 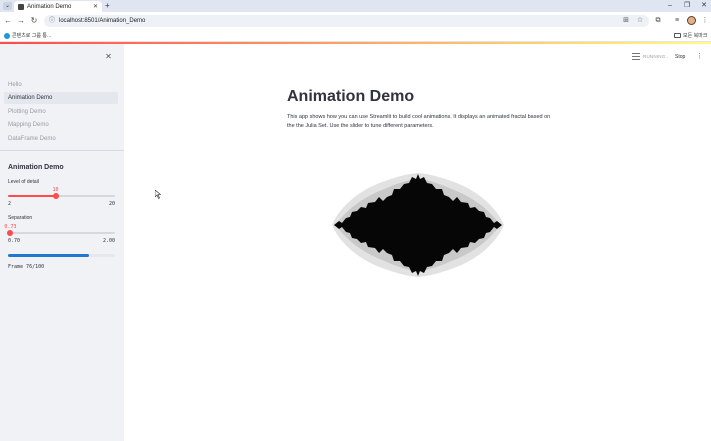 I want to click on level-of-detail-label: Level of detail, so click(x=23, y=182).